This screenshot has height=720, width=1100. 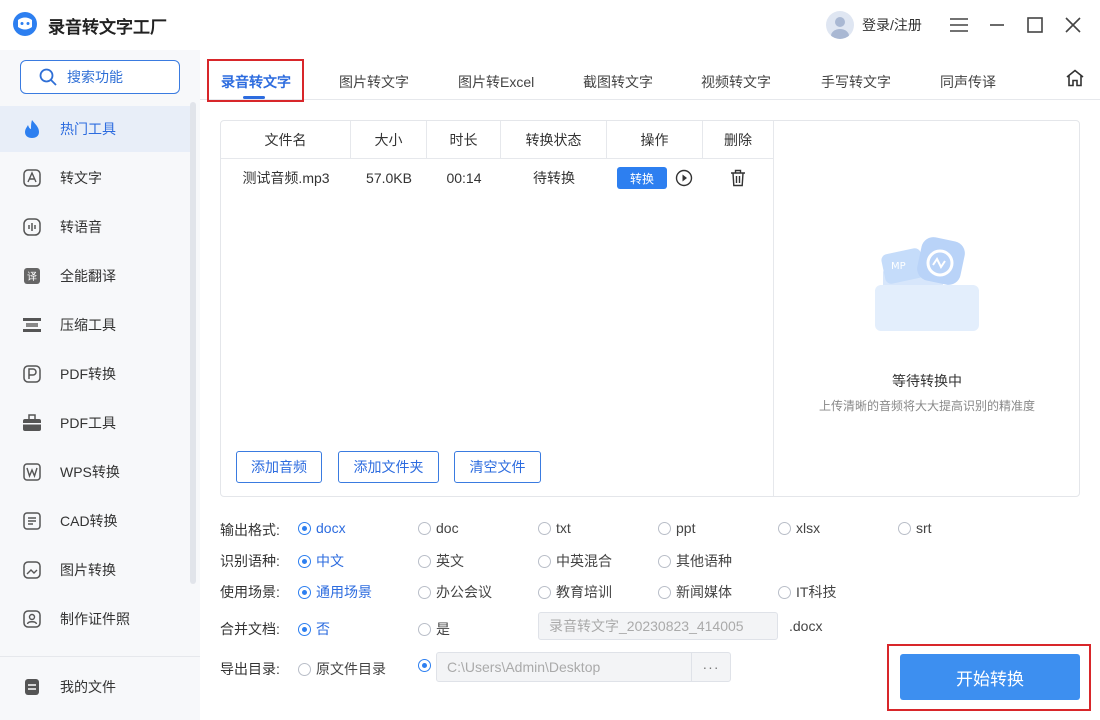 I want to click on export-custom-radio, so click(x=427, y=665).